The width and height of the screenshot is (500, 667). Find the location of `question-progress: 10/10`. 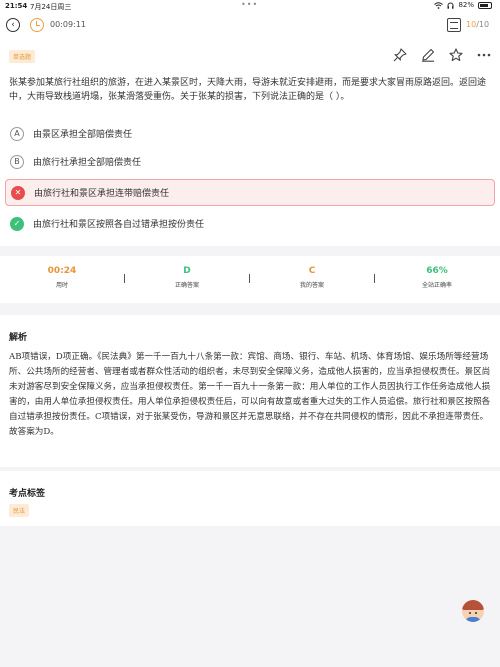

question-progress: 10/10 is located at coordinates (477, 24).